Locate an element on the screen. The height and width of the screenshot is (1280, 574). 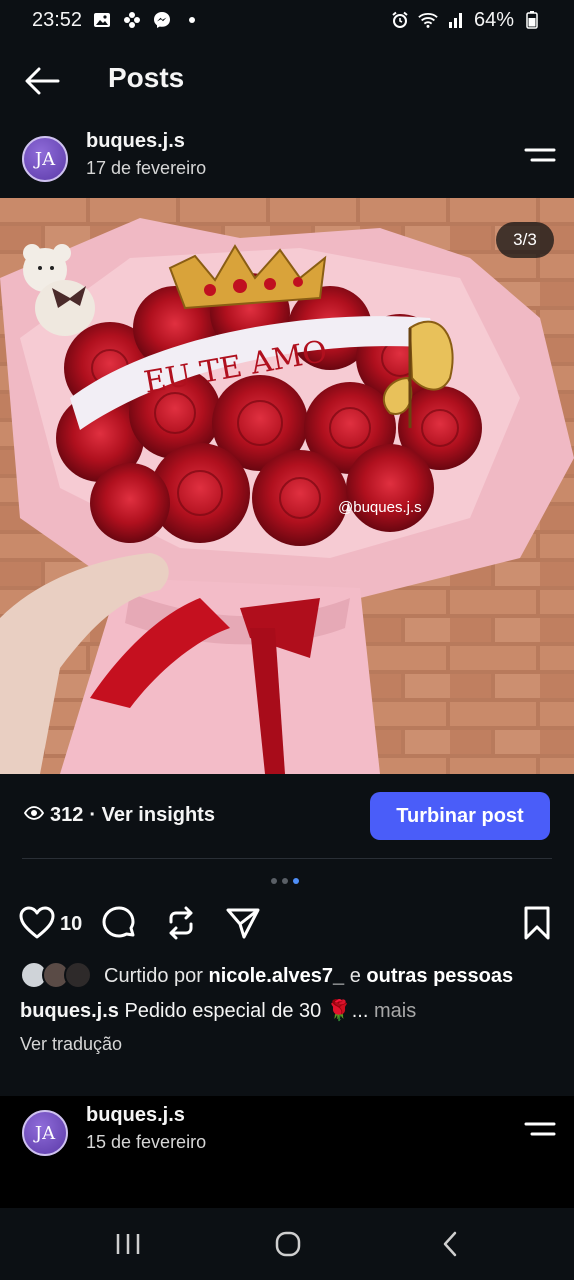
app-header: Posts is located at coordinates (287, 80).